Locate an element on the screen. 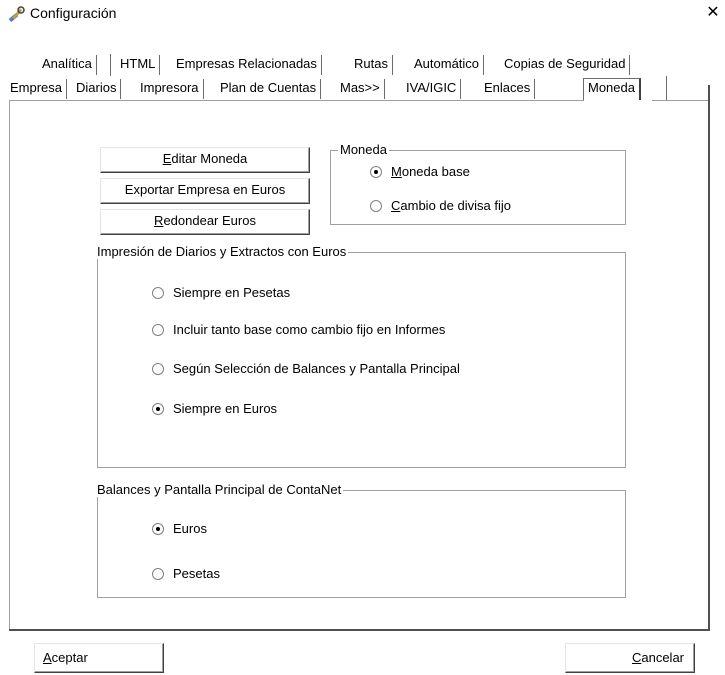  tab-empresa: Empresa is located at coordinates (37, 89).